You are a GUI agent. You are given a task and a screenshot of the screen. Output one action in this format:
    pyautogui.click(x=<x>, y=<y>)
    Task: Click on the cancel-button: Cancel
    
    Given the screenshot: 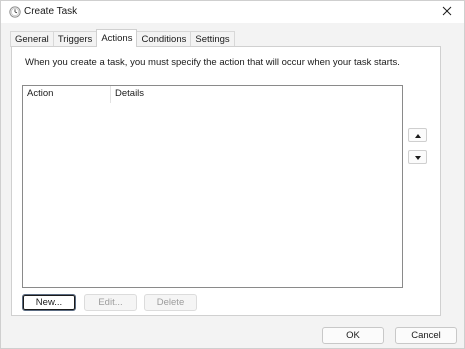 What is the action you would take?
    pyautogui.click(x=426, y=335)
    